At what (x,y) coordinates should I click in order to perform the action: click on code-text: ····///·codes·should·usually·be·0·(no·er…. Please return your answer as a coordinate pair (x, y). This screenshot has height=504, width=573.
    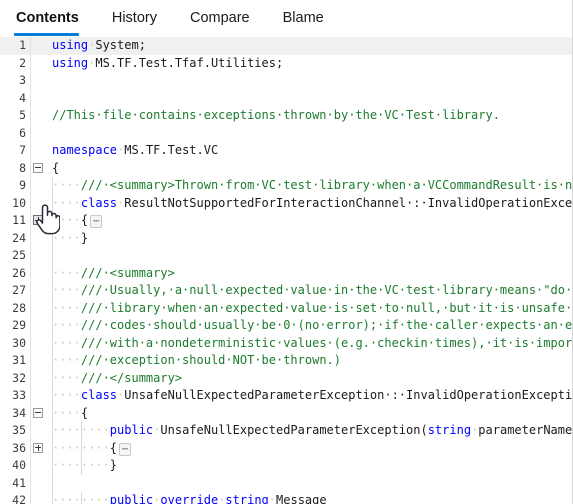
    Looking at the image, I should click on (310, 326).